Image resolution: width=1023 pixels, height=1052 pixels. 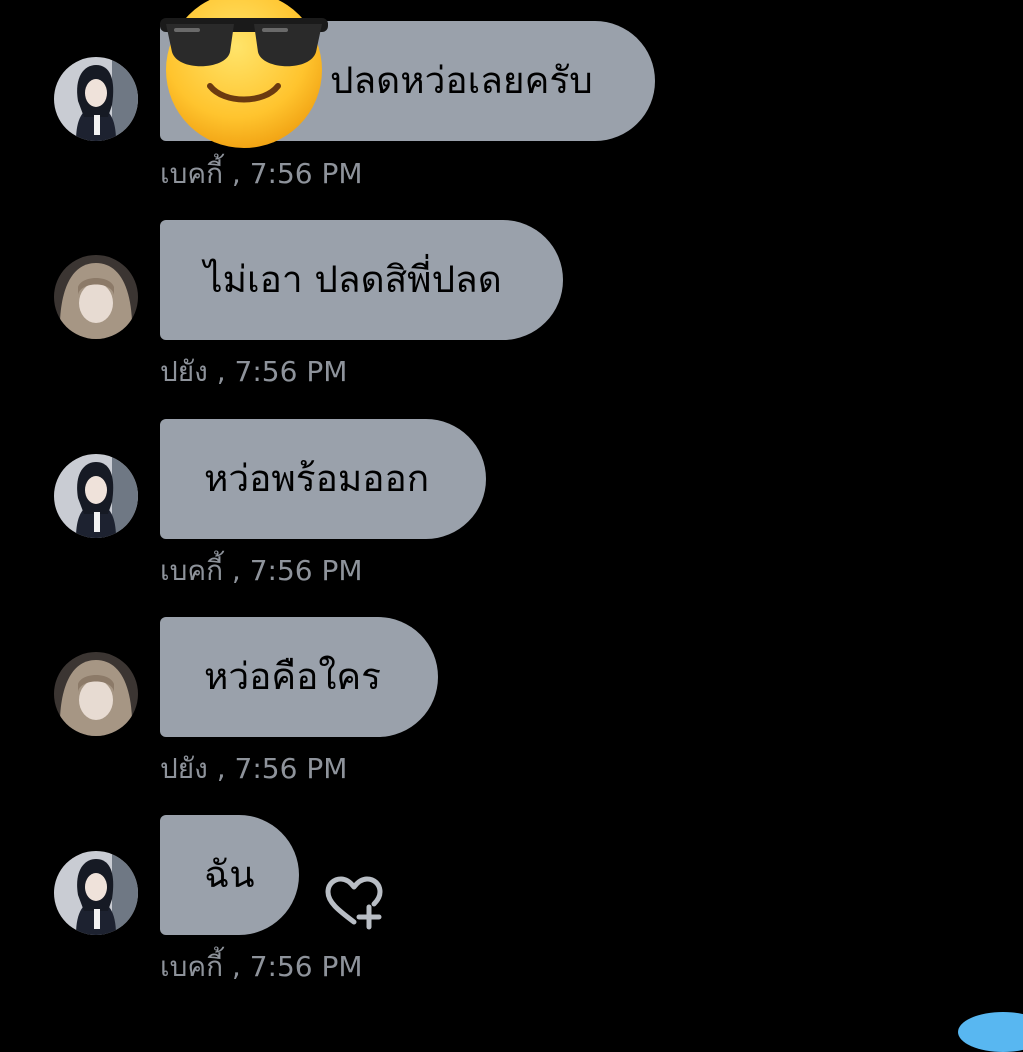 What do you see at coordinates (355, 903) in the screenshot?
I see `heart-add-icon` at bounding box center [355, 903].